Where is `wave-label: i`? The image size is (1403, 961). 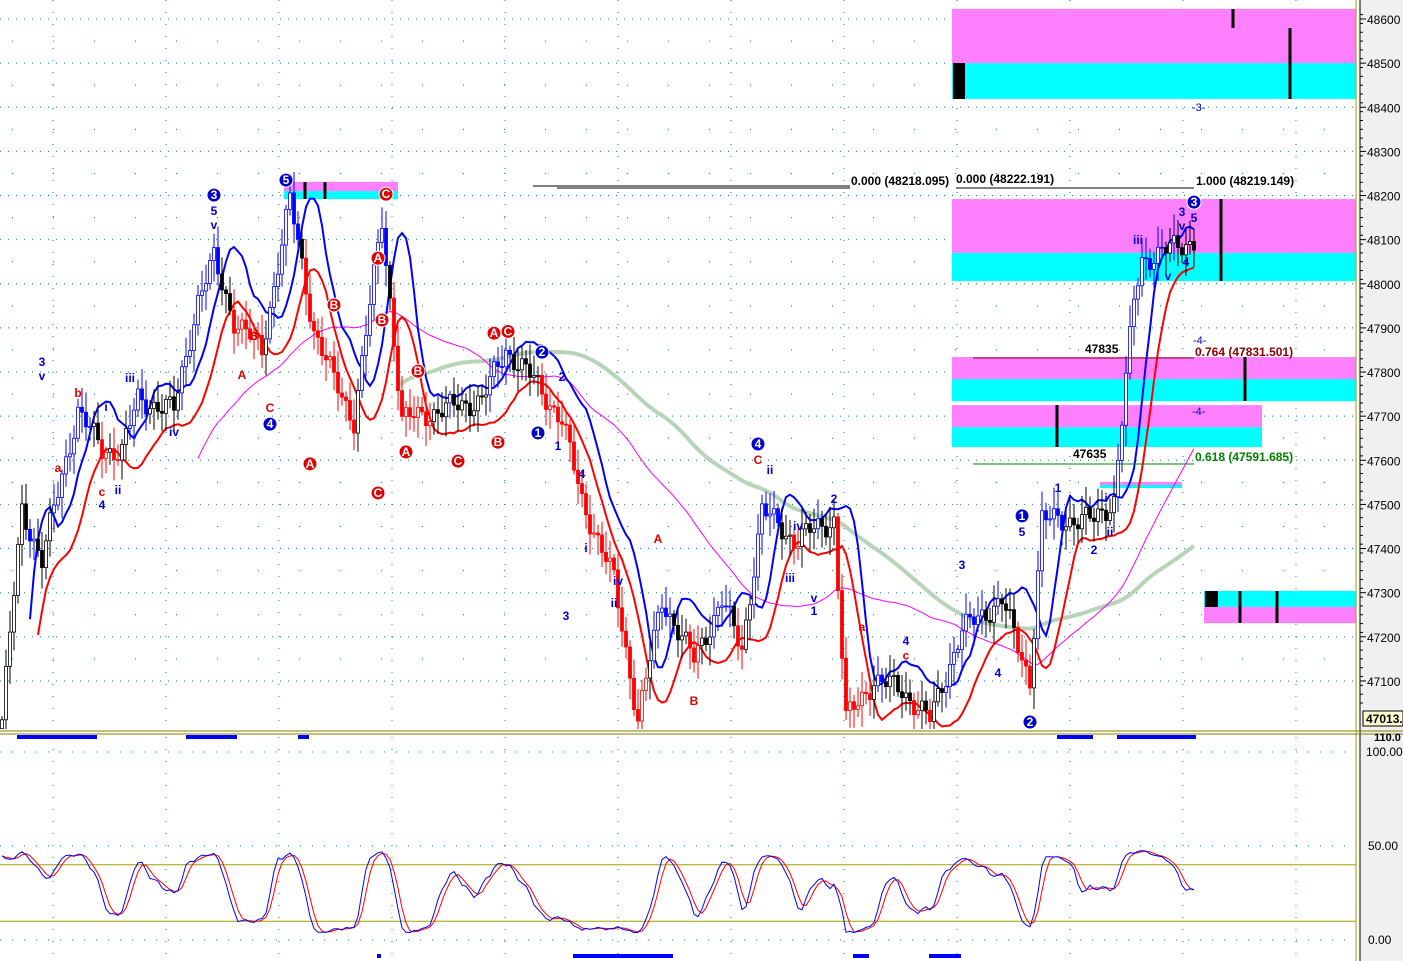
wave-label: i is located at coordinates (1105, 498).